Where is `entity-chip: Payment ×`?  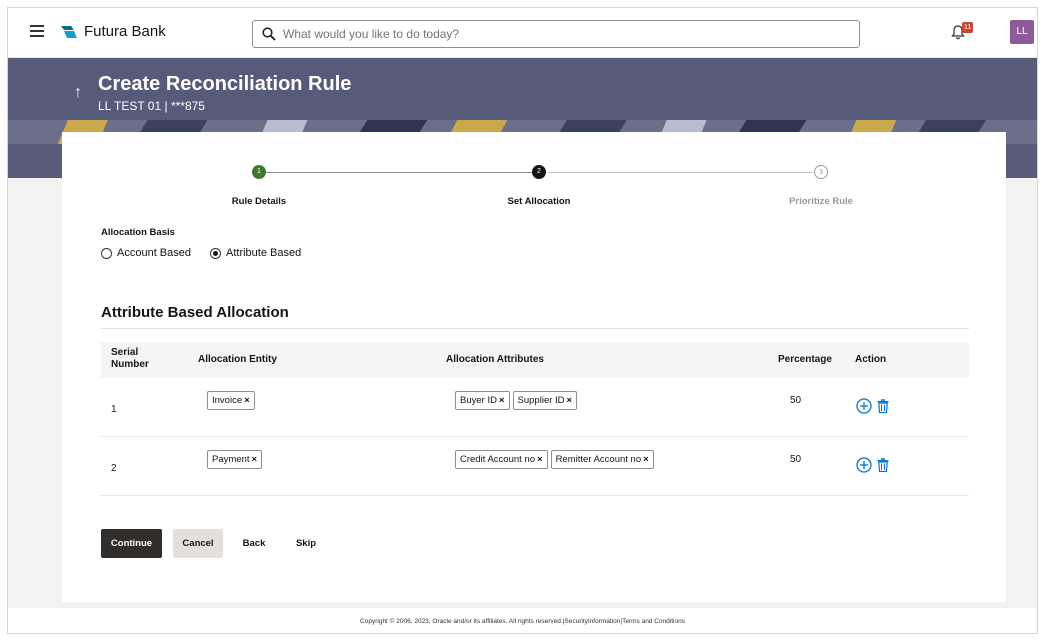 entity-chip: Payment × is located at coordinates (235, 459).